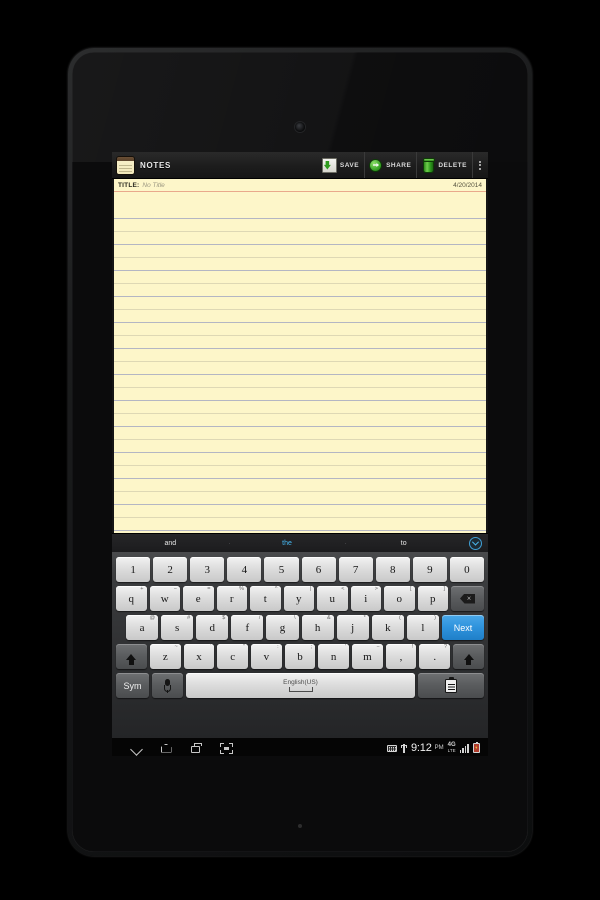  What do you see at coordinates (266, 656) in the screenshot?
I see `key-v: :v` at bounding box center [266, 656].